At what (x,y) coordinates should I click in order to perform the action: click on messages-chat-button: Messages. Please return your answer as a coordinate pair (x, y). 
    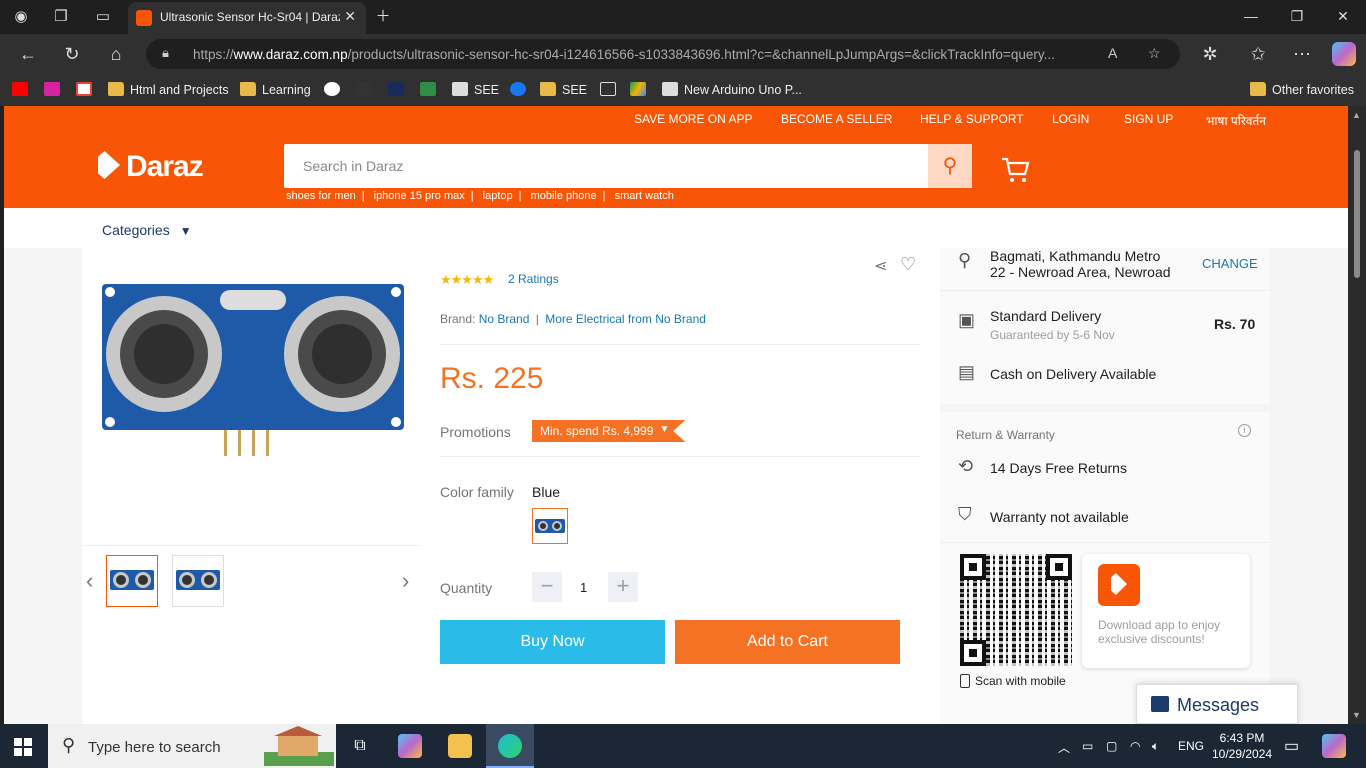
    Looking at the image, I should click on (1217, 704).